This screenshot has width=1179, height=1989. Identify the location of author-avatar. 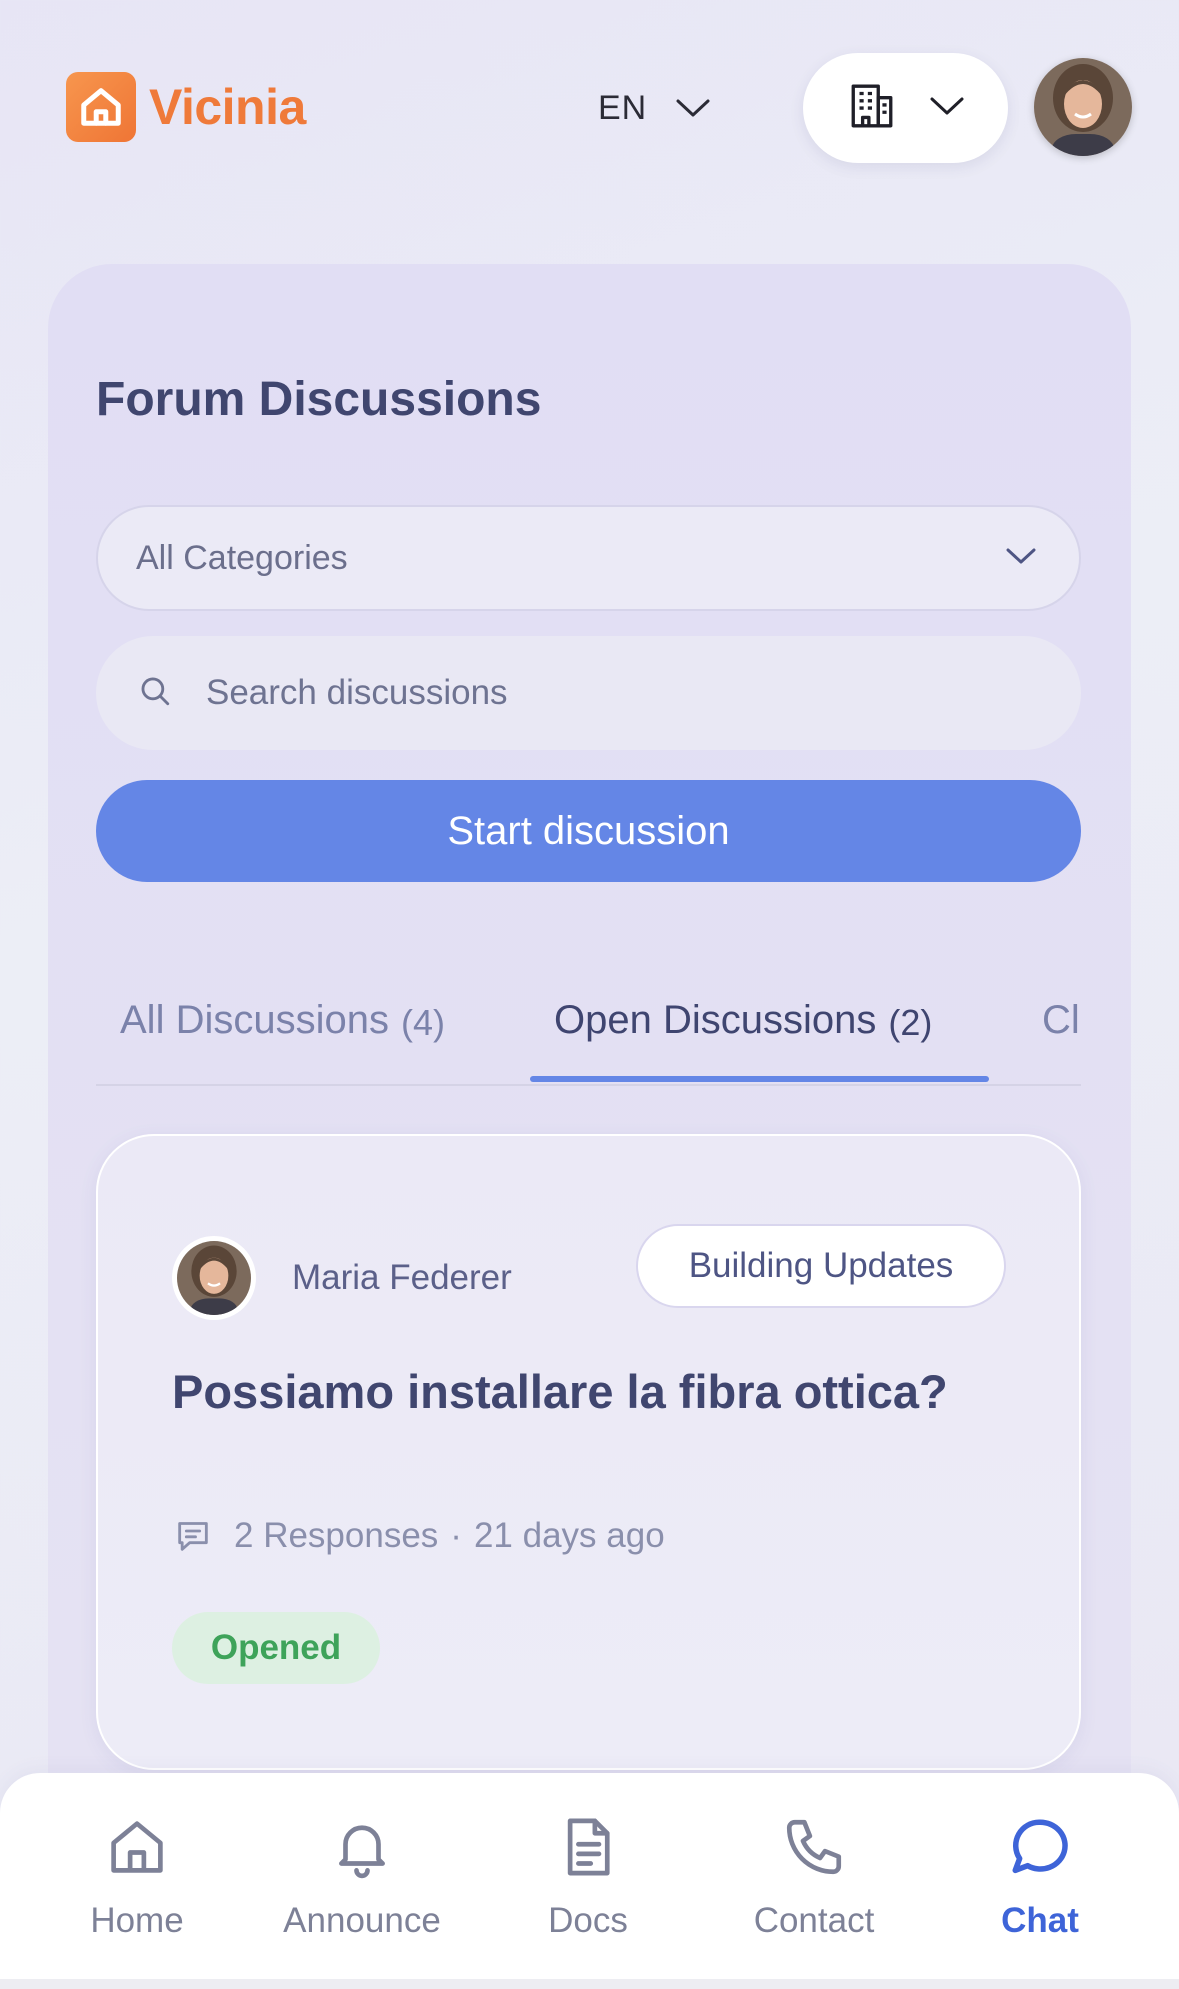
(214, 1278).